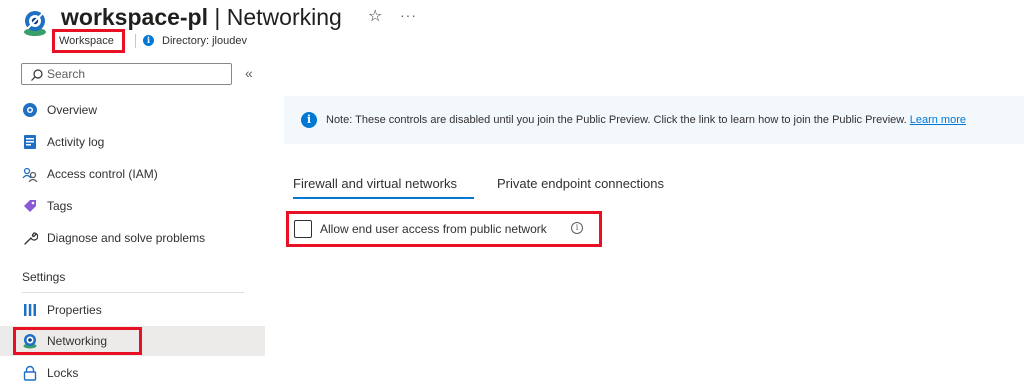 The image size is (1024, 388). I want to click on activity-log-icon, so click(30, 142).